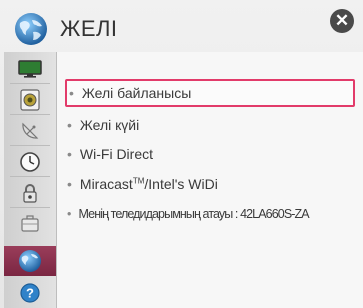 The image size is (363, 308). Describe the element at coordinates (210, 154) in the screenshot. I see `menu-item-wifi-direct: • Wi-Fi Direct` at that location.